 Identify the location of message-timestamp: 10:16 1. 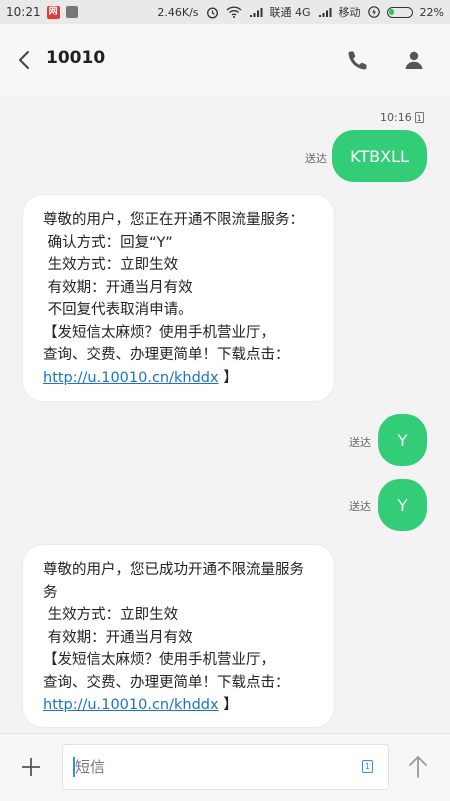
(402, 117).